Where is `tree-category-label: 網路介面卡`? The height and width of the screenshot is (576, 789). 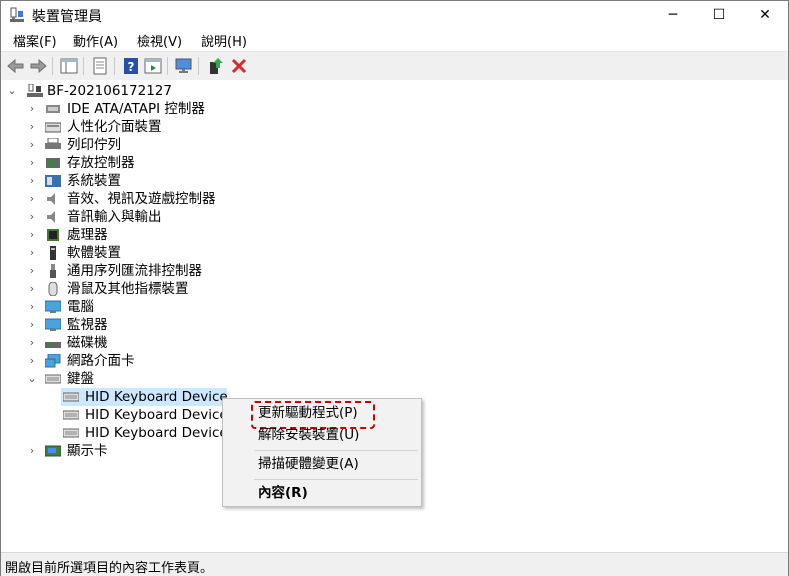
tree-category-label: 網路介面卡 is located at coordinates (101, 361).